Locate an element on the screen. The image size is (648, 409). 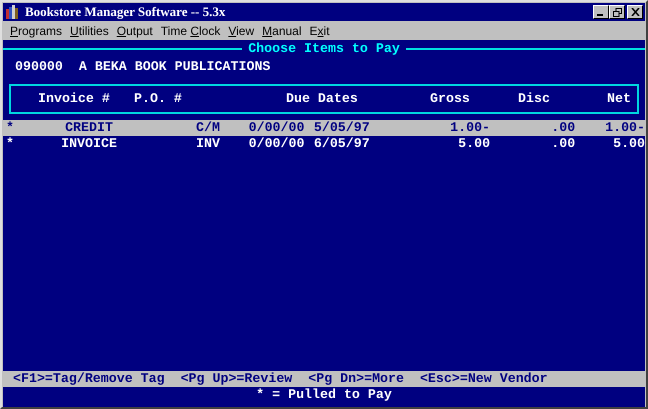
close-icon is located at coordinates (635, 12).